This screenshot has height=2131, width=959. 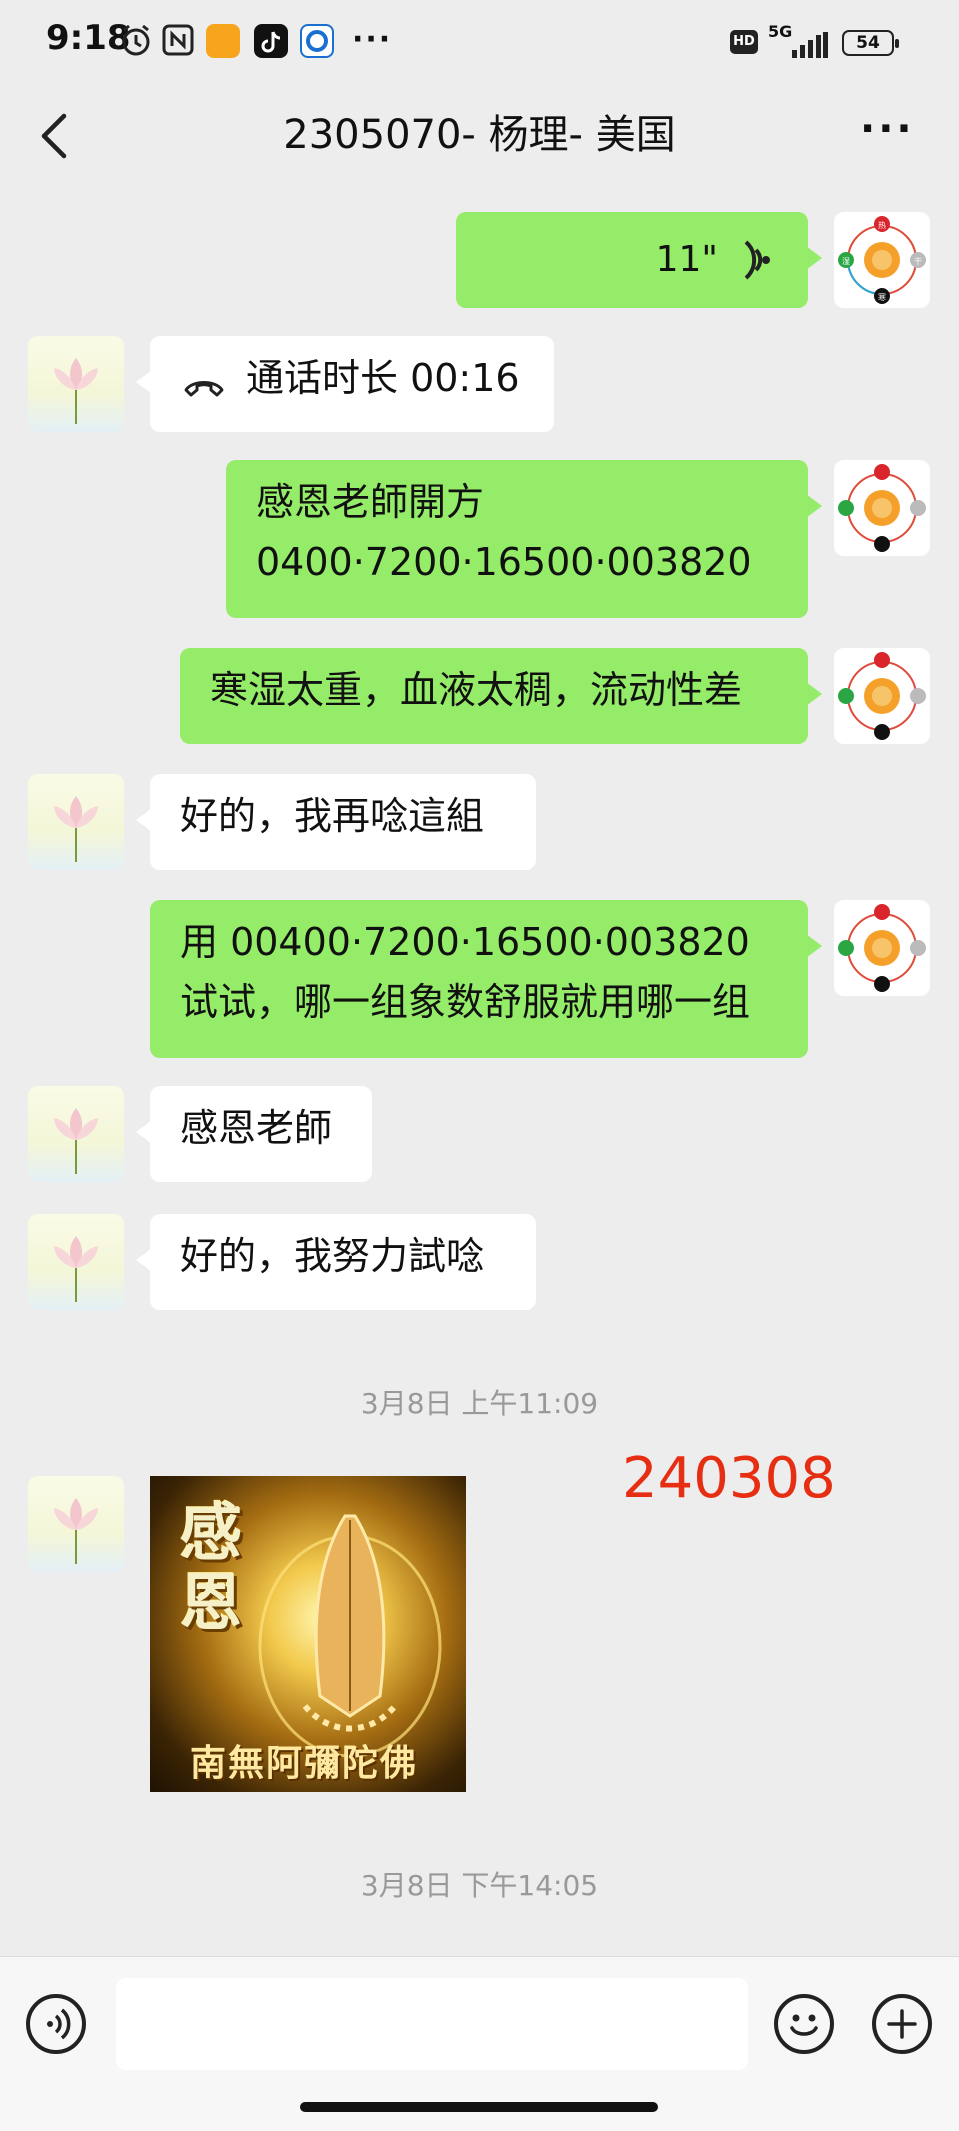 I want to click on battery-indicator: 54, so click(x=870, y=43).